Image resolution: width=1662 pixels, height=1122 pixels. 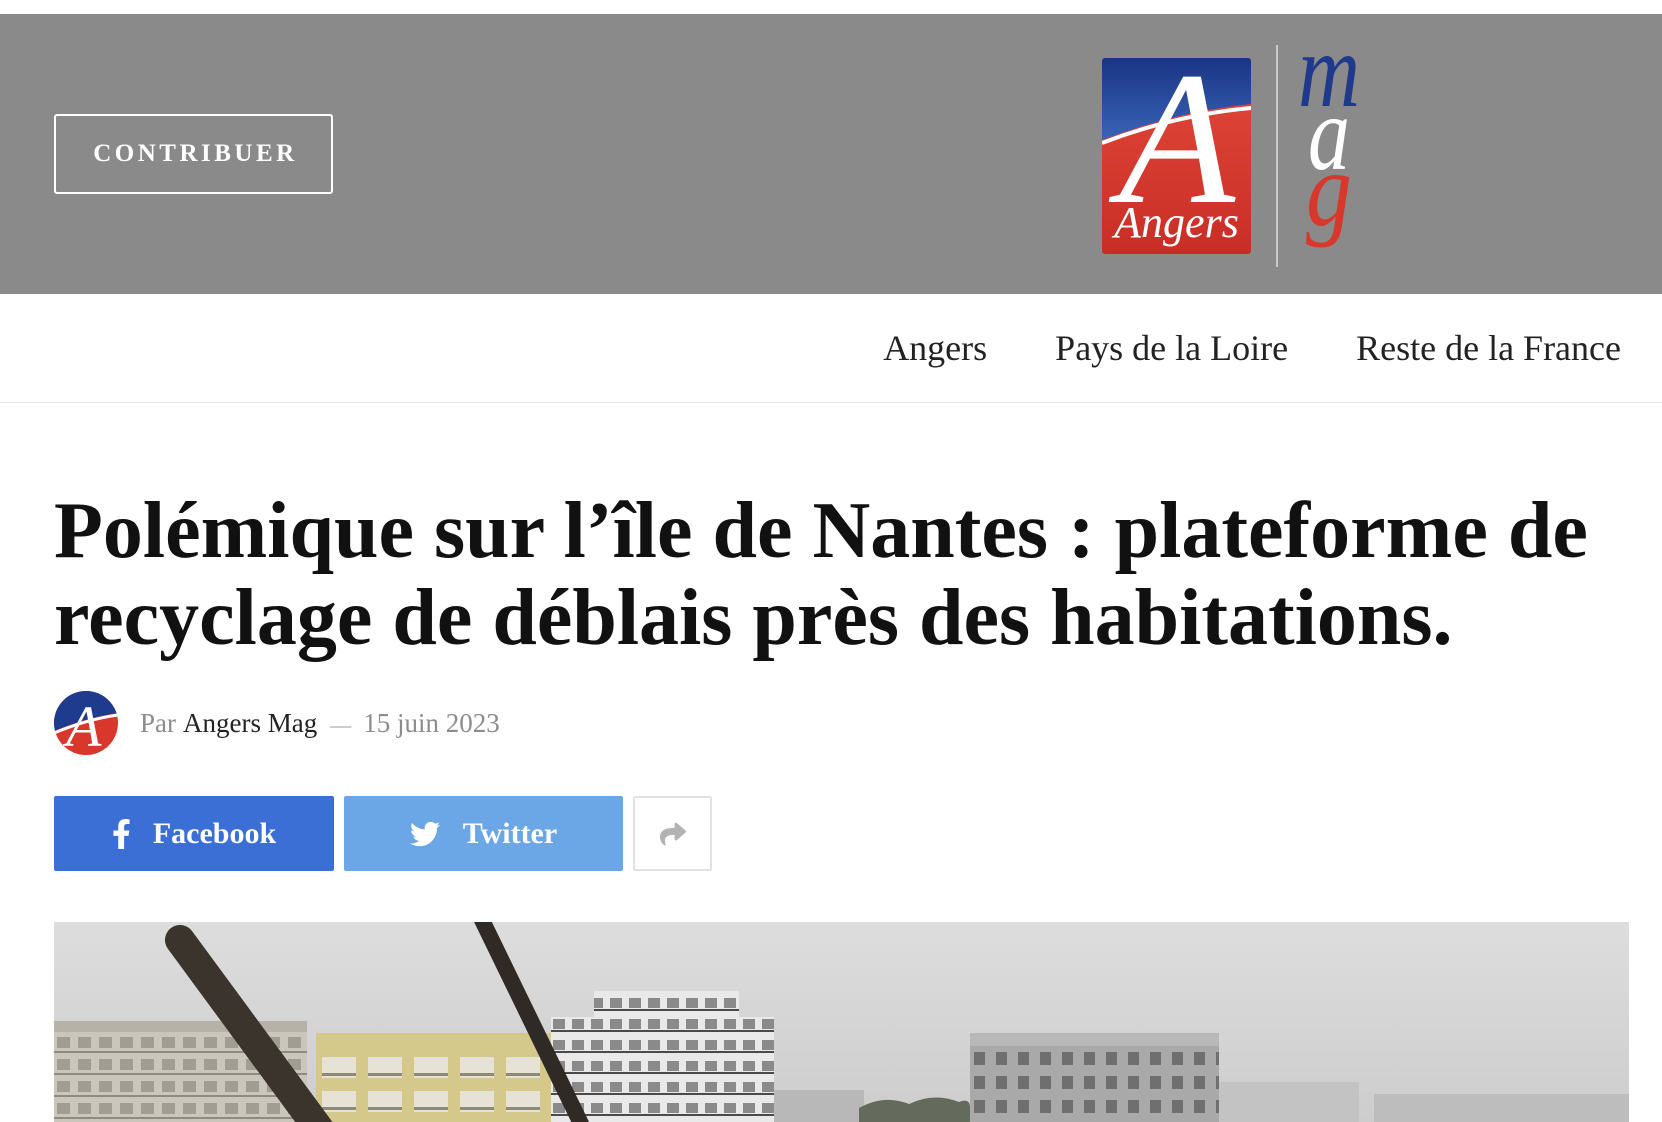 I want to click on nav-item-reste-de-la-france: Reste de la France, so click(x=1488, y=348).